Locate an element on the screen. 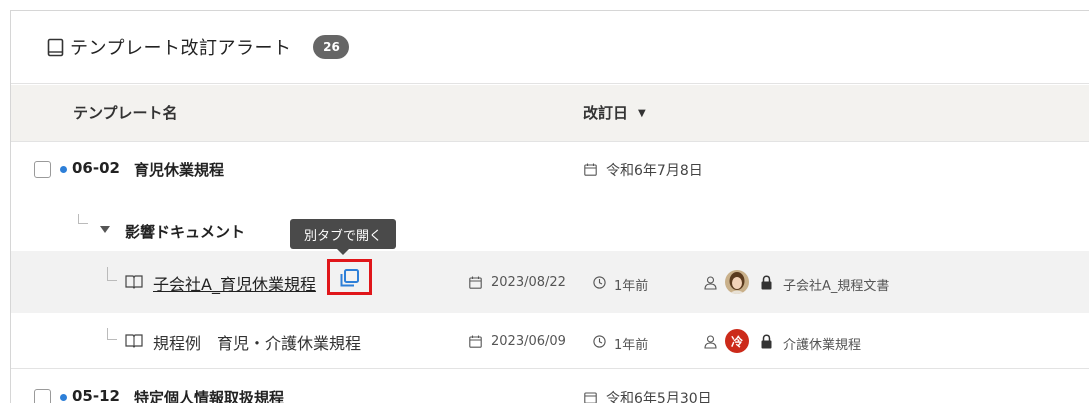  avatar is located at coordinates (737, 282).